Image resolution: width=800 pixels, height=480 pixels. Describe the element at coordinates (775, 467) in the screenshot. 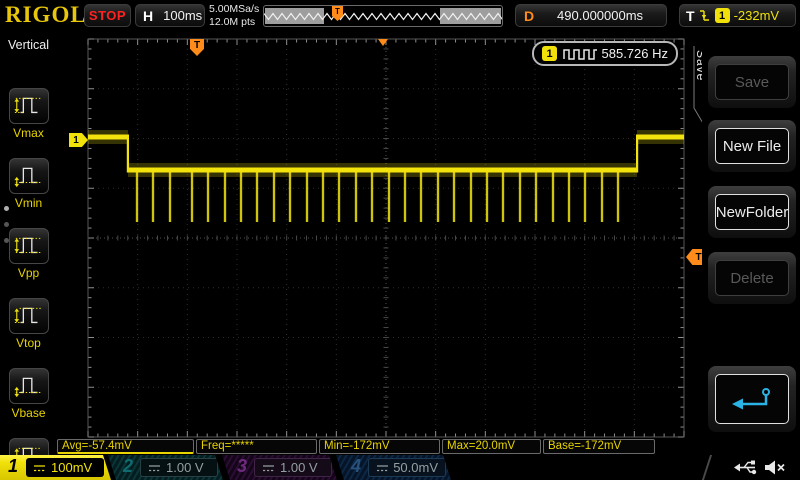

I see `speaker-muted-icon` at that location.